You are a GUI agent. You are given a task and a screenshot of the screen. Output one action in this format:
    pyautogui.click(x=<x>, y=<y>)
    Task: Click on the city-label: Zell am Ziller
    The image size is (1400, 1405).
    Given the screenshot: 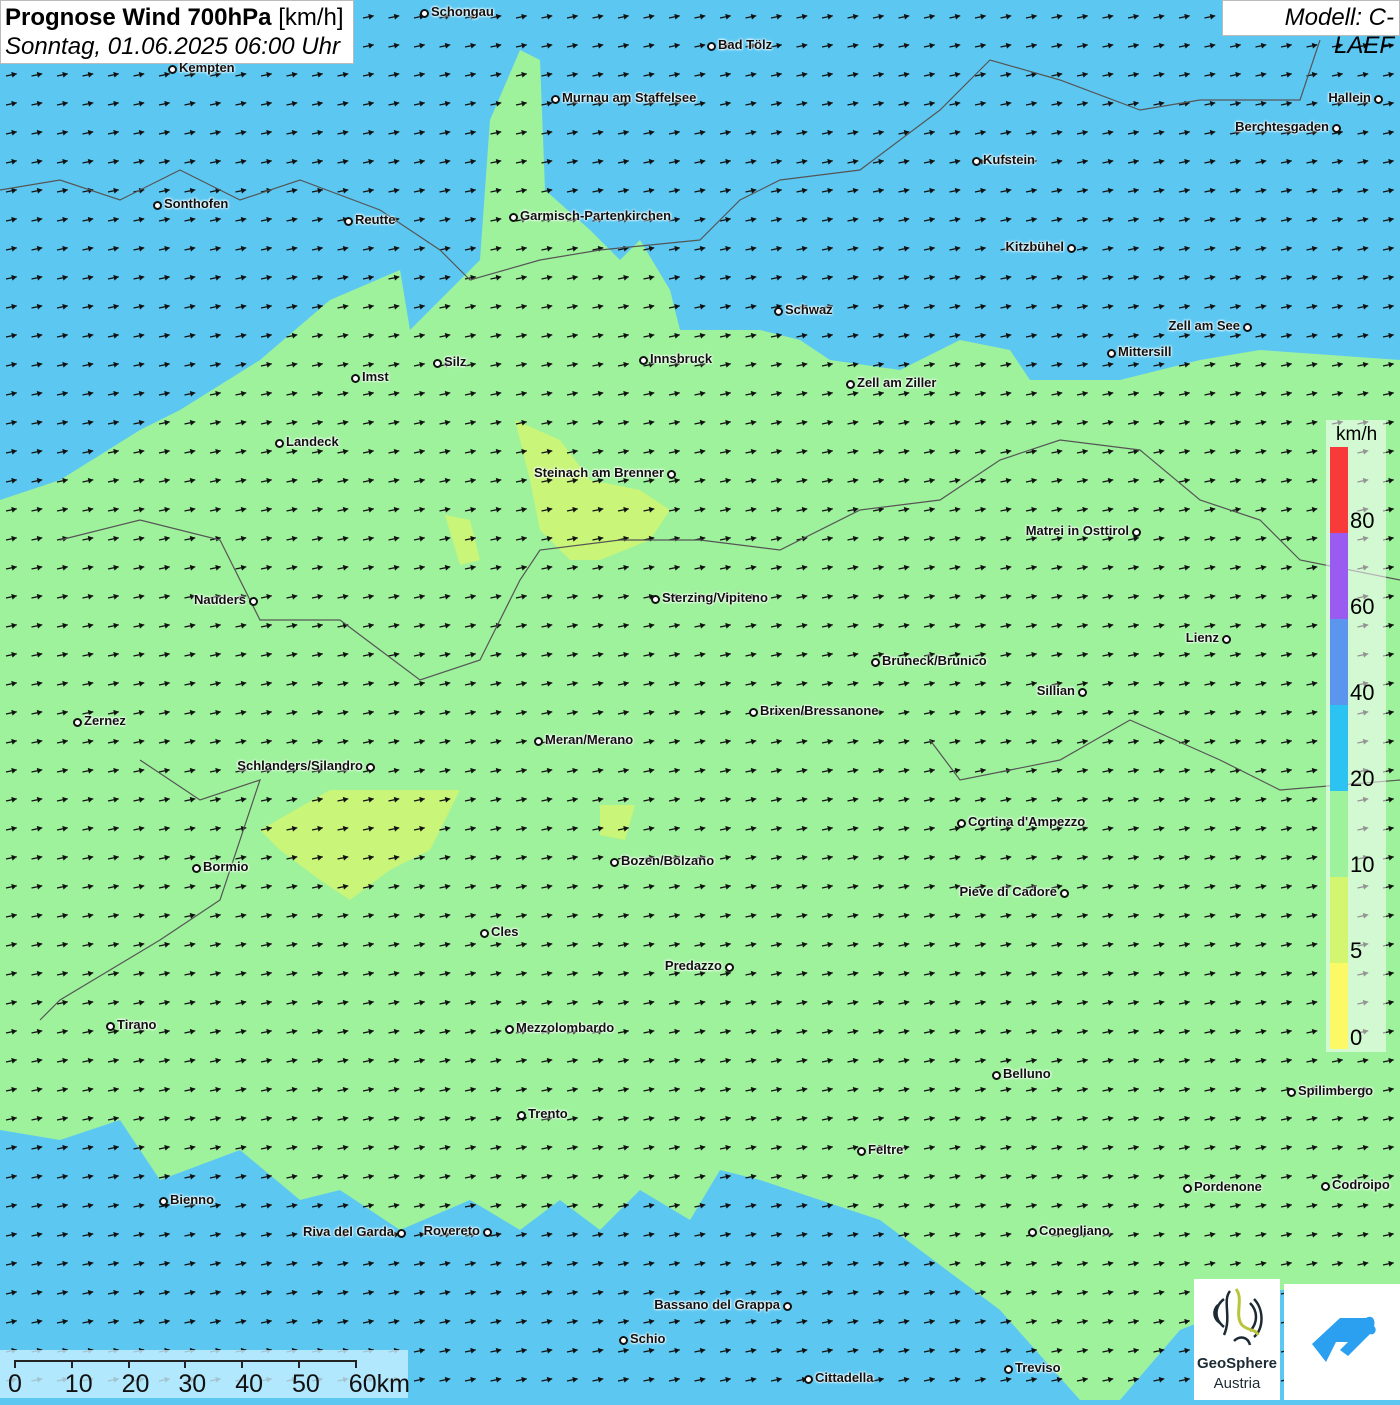 What is the action you would take?
    pyautogui.click(x=897, y=382)
    